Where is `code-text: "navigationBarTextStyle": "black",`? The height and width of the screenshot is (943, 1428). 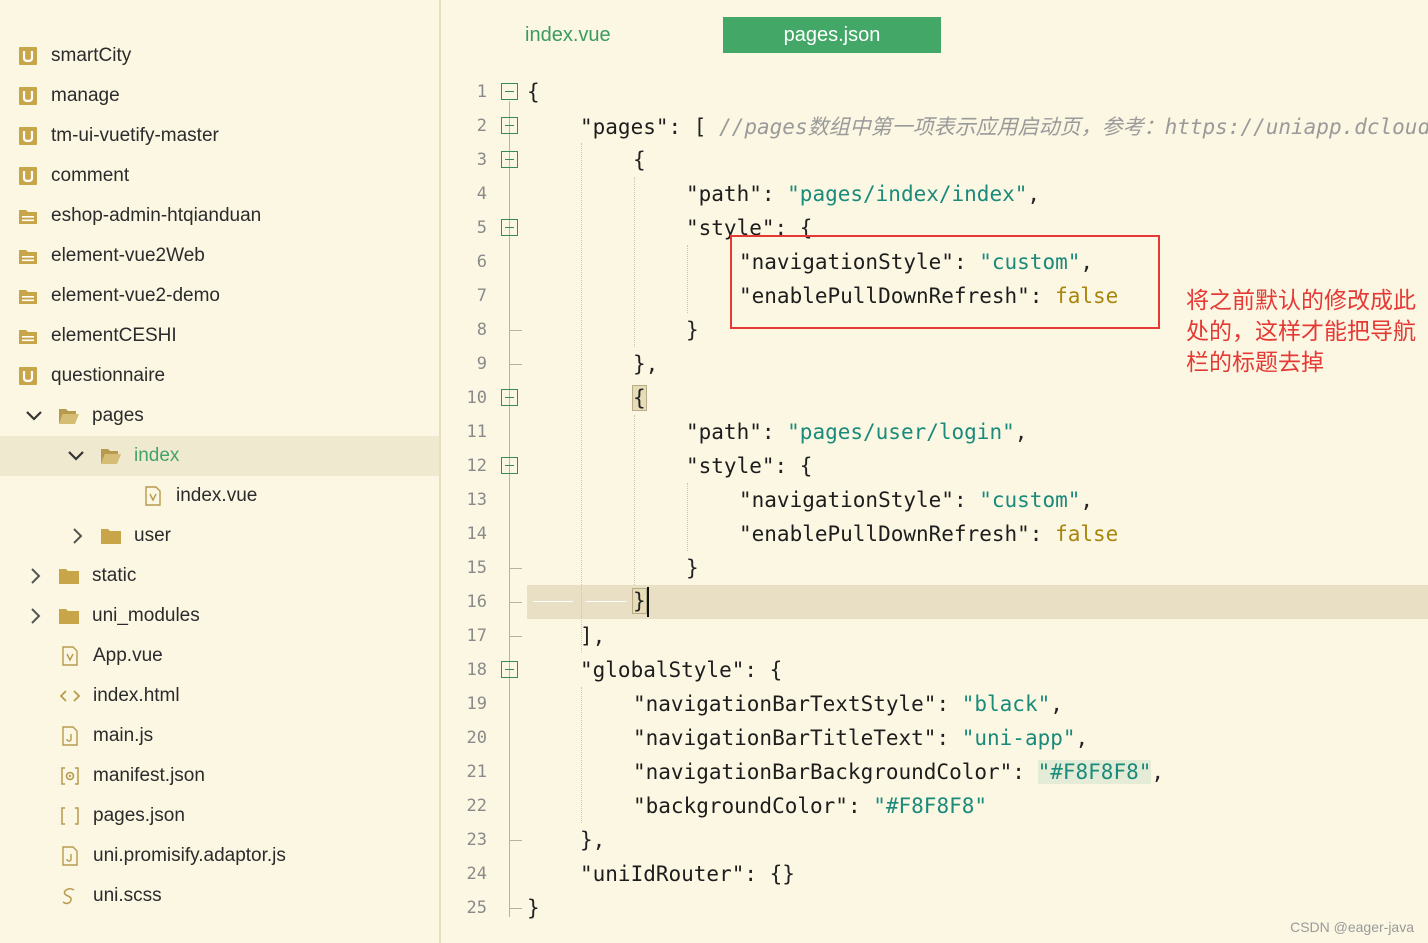
code-text: "navigationBarTextStyle": "black", is located at coordinates (848, 704).